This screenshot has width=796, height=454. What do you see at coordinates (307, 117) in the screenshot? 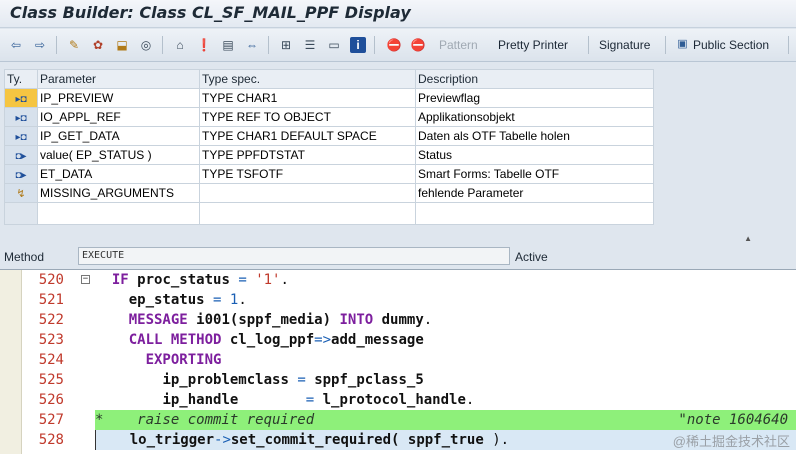
I see `param-type-spec: TYPE REF TO OBJECT` at bounding box center [307, 117].